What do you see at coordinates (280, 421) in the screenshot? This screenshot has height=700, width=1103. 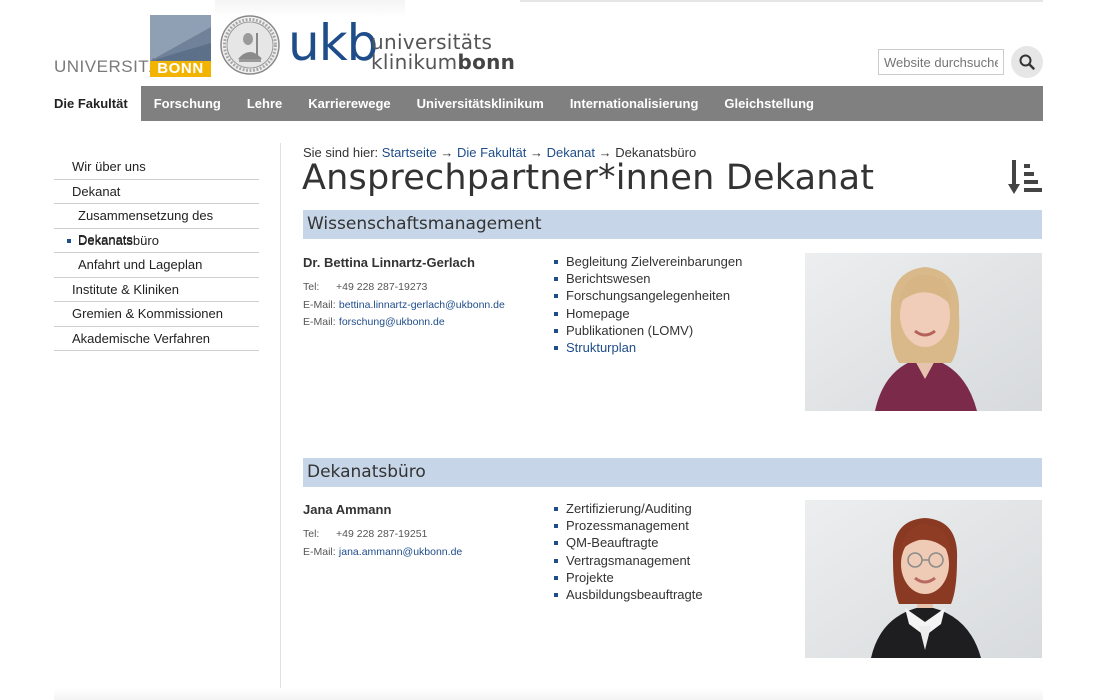 I see `content-divider` at bounding box center [280, 421].